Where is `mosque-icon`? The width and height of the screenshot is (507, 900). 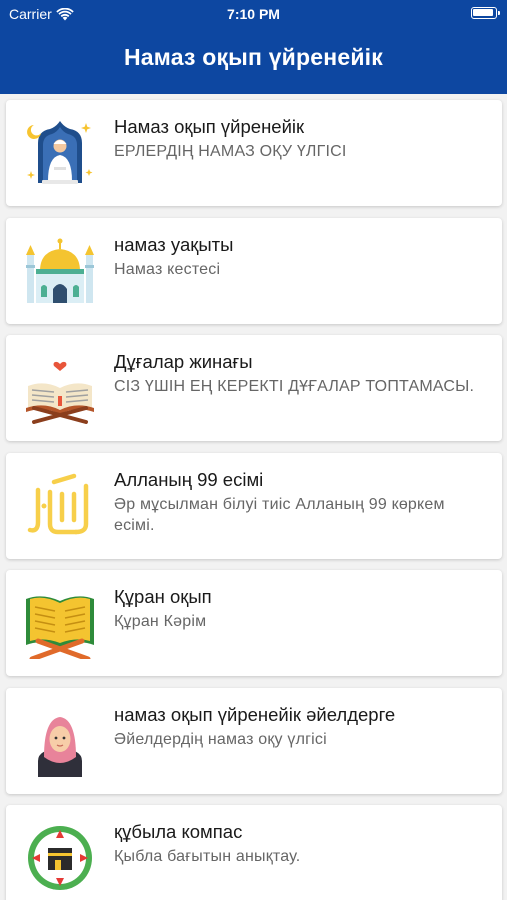 mosque-icon is located at coordinates (60, 270).